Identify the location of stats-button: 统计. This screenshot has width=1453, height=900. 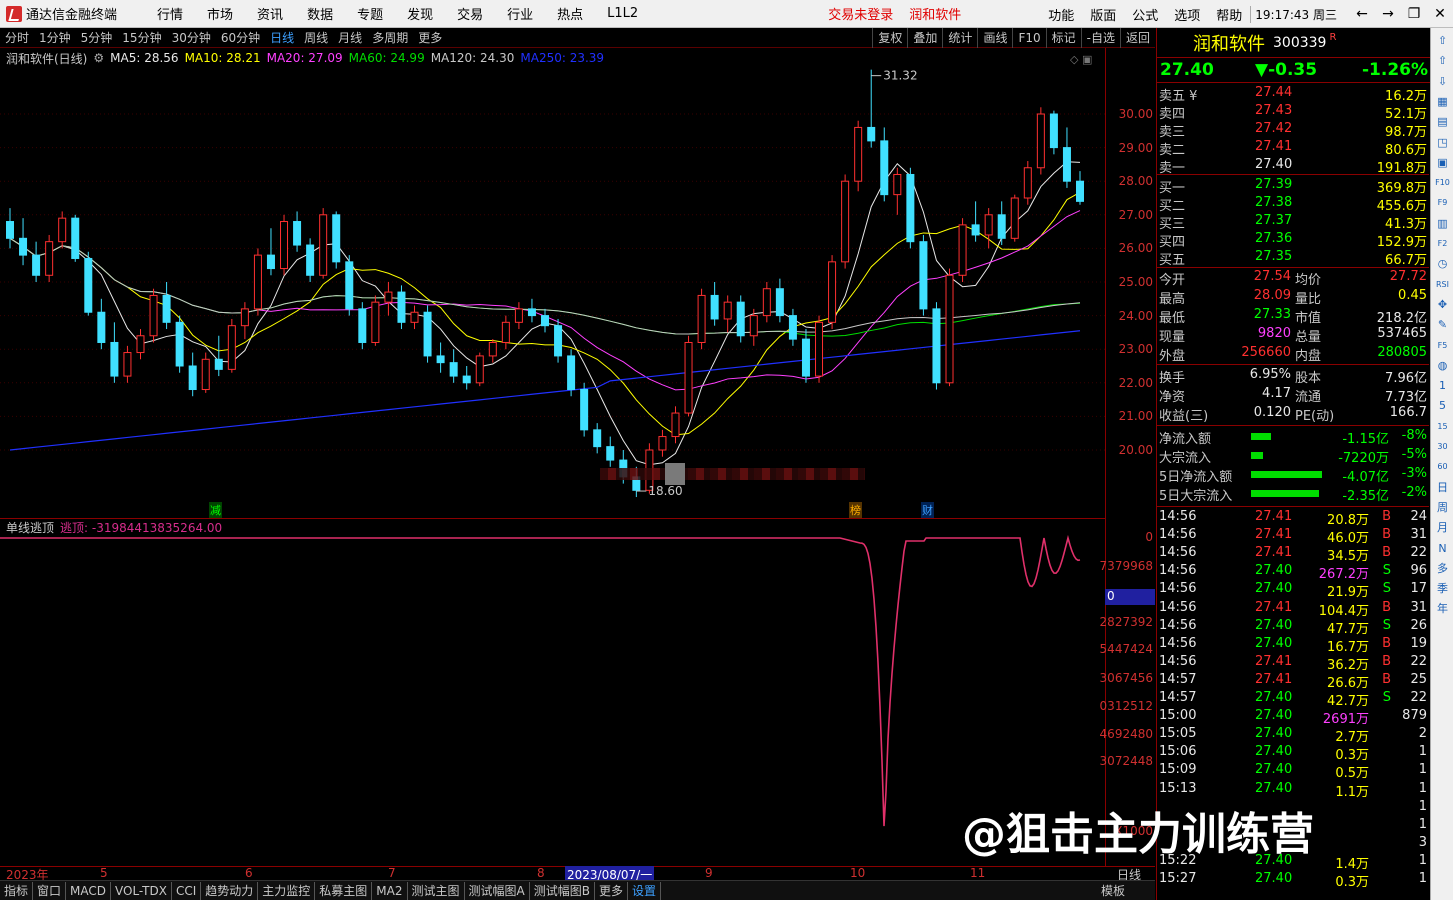
(959, 38).